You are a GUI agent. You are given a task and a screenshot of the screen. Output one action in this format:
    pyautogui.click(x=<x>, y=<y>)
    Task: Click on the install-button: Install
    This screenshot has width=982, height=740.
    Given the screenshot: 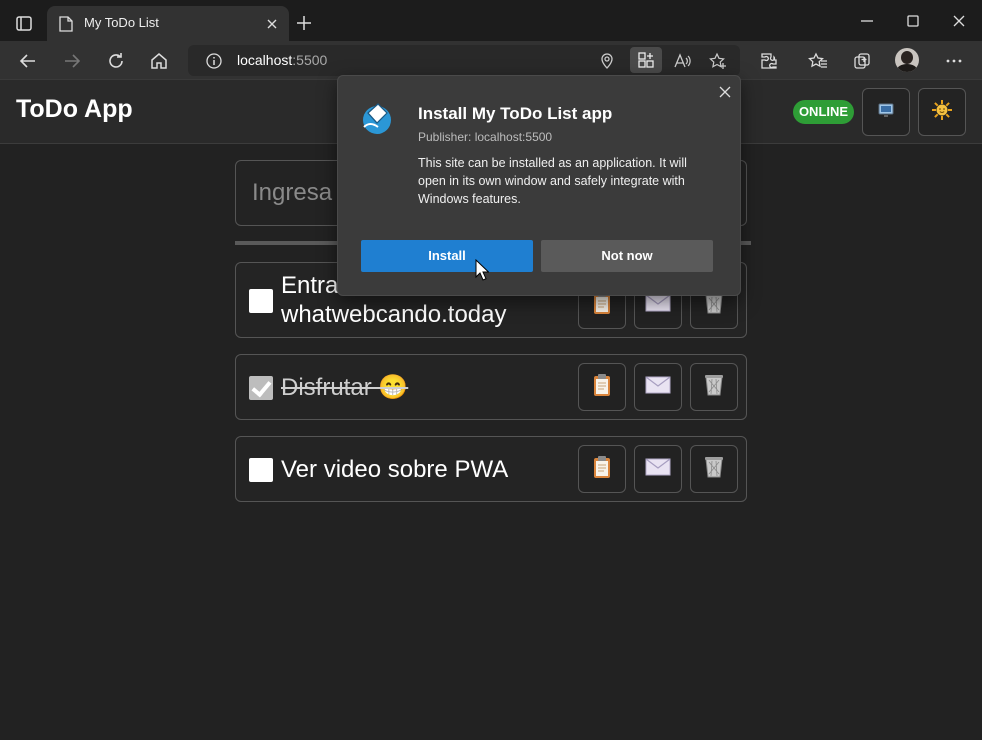 What is the action you would take?
    pyautogui.click(x=447, y=256)
    